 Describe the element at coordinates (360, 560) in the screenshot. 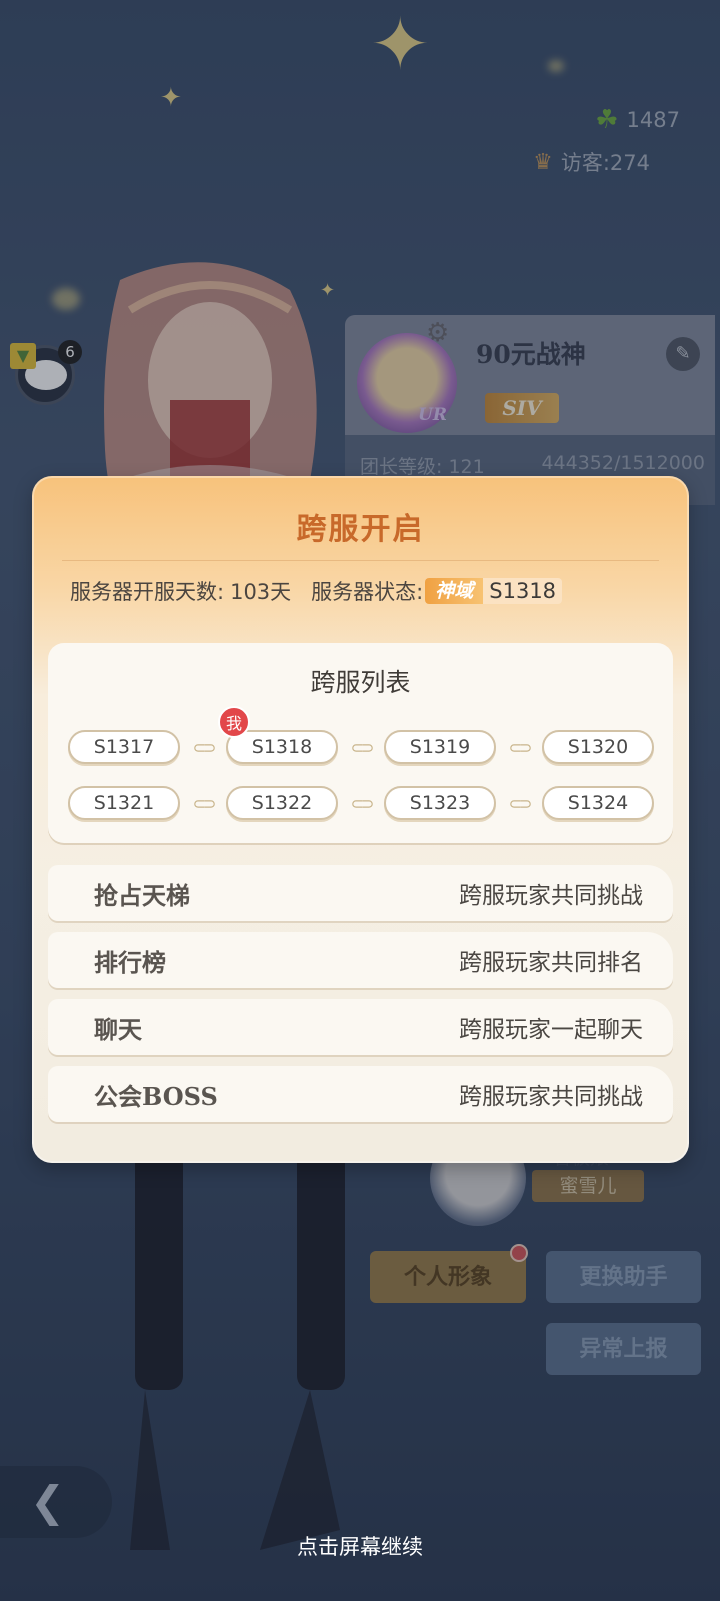

I see `divider` at that location.